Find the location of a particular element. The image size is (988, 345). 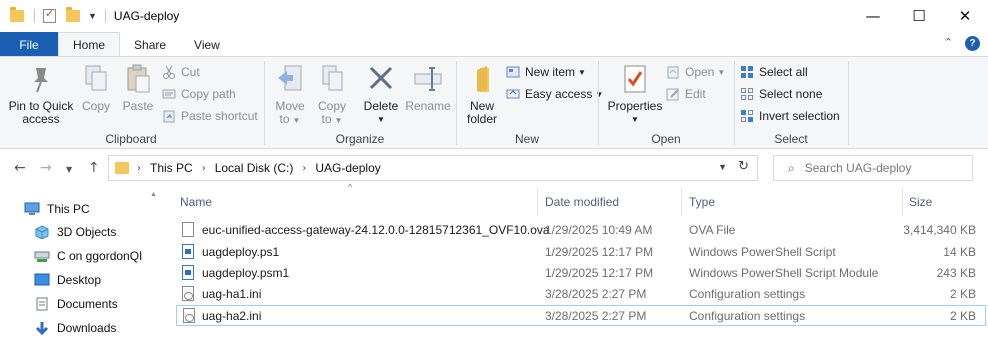

breadcrumb-uag-deploy: UAG-deploy is located at coordinates (347, 168).